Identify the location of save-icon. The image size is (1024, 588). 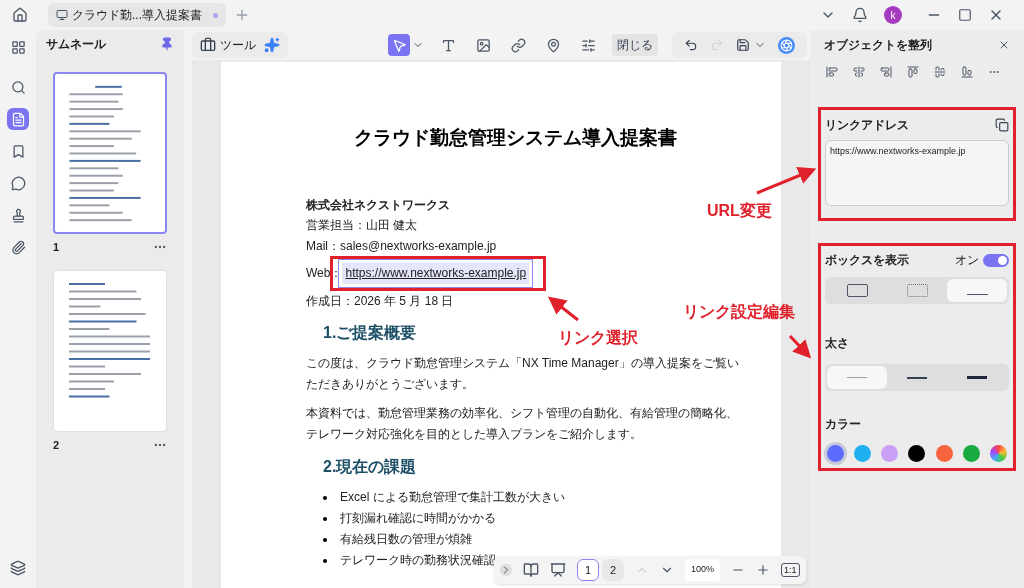
(743, 45).